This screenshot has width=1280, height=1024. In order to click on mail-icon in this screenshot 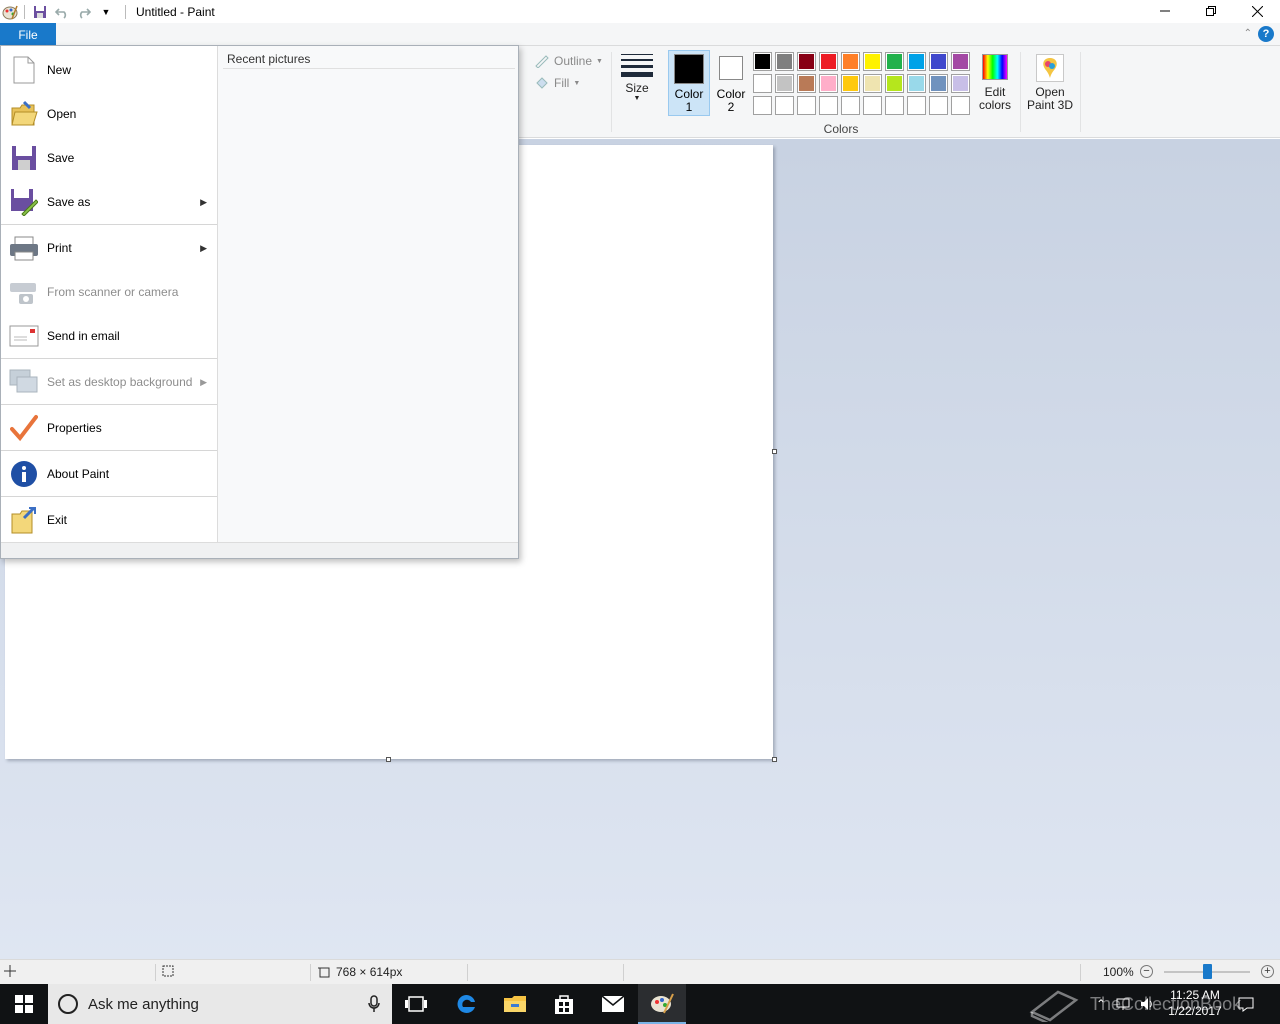, I will do `click(613, 1004)`.